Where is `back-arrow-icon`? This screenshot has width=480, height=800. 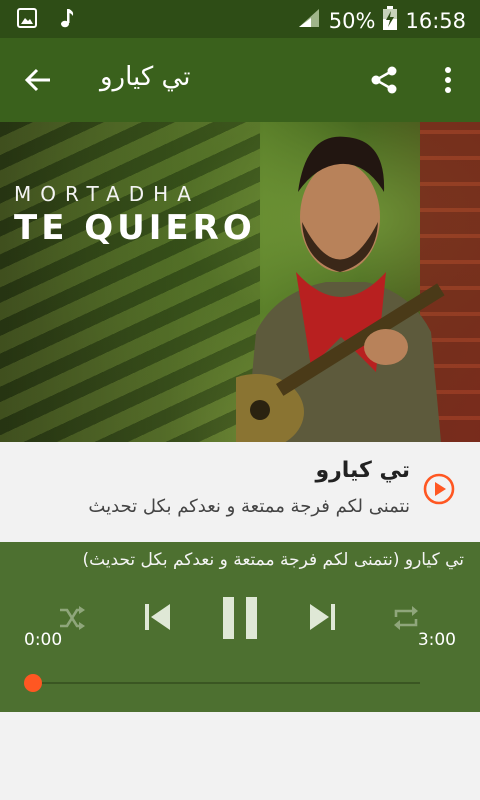 back-arrow-icon is located at coordinates (37, 80).